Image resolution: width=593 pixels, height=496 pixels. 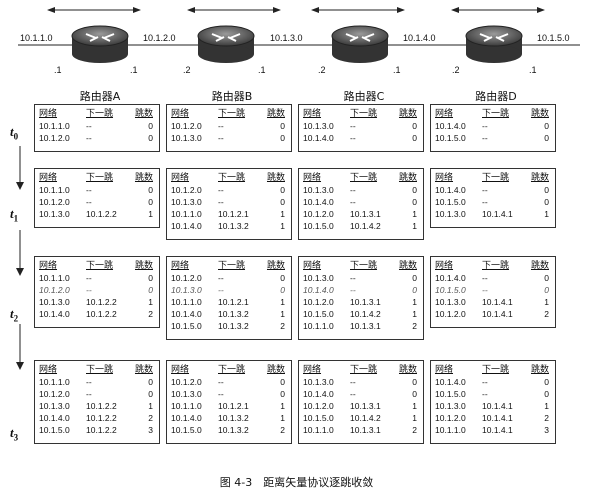 I want to click on route-network: 10.1.5.0, so click(x=186, y=430).